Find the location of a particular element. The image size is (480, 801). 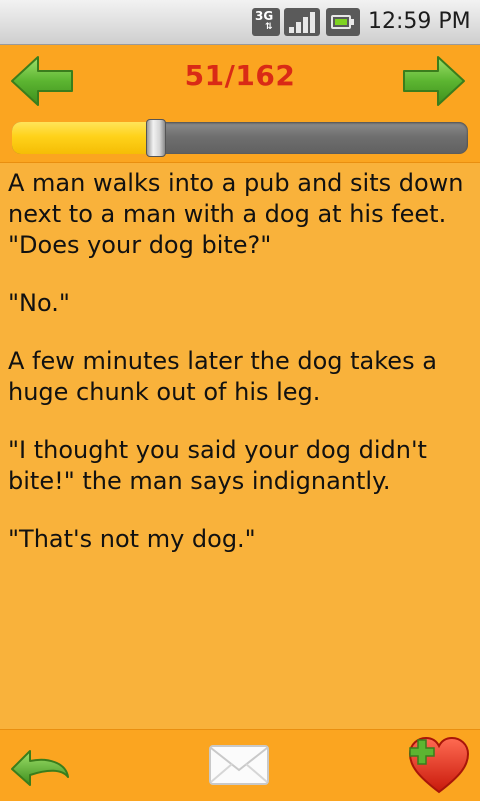

back-button is located at coordinates (40, 766).